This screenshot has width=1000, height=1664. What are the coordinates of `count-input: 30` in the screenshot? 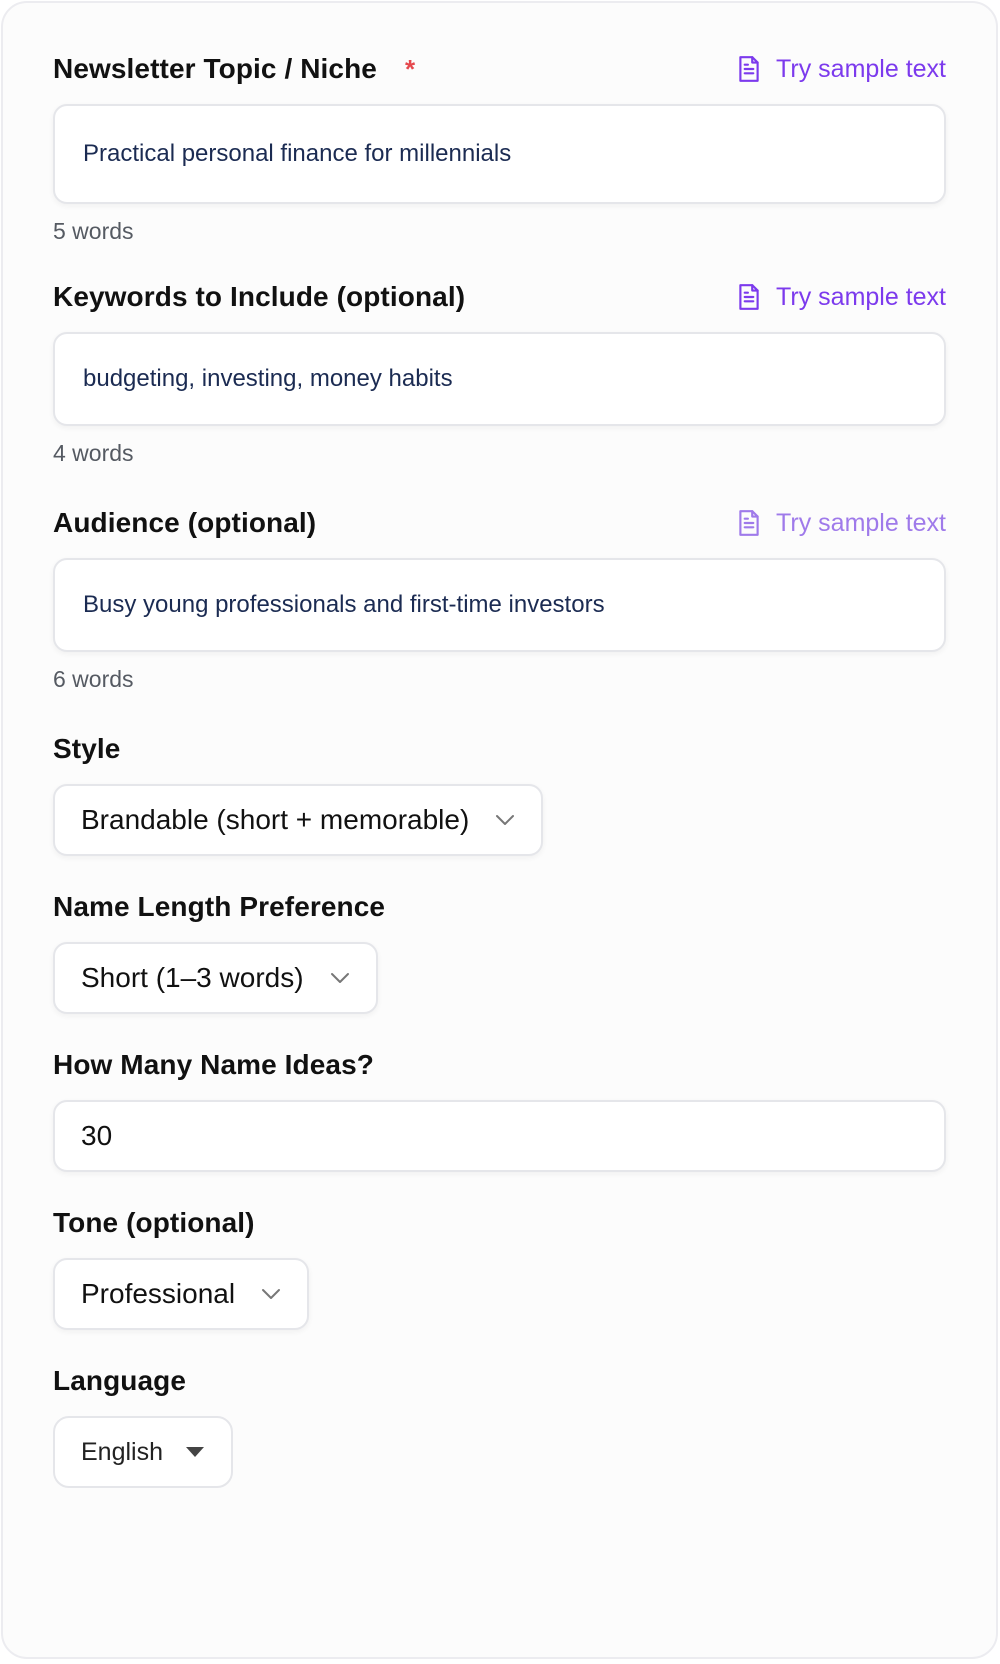 It's located at (499, 1136).